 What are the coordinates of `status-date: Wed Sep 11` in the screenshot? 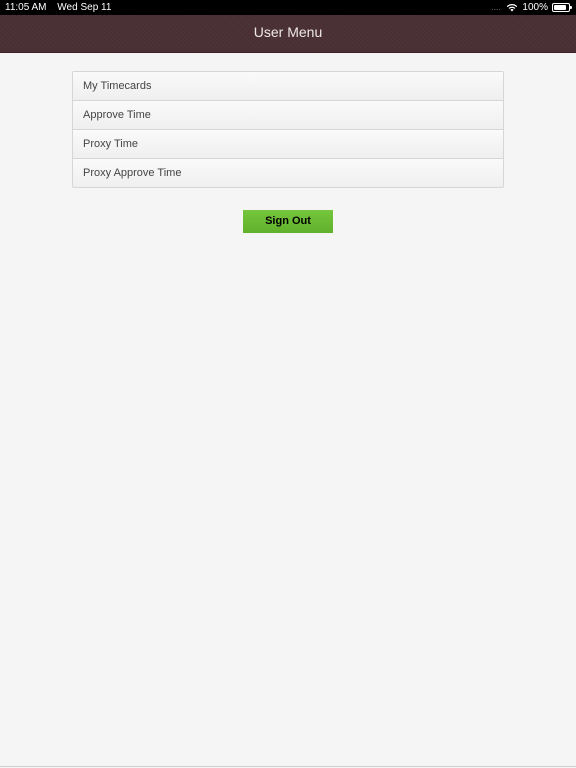 It's located at (84, 7).